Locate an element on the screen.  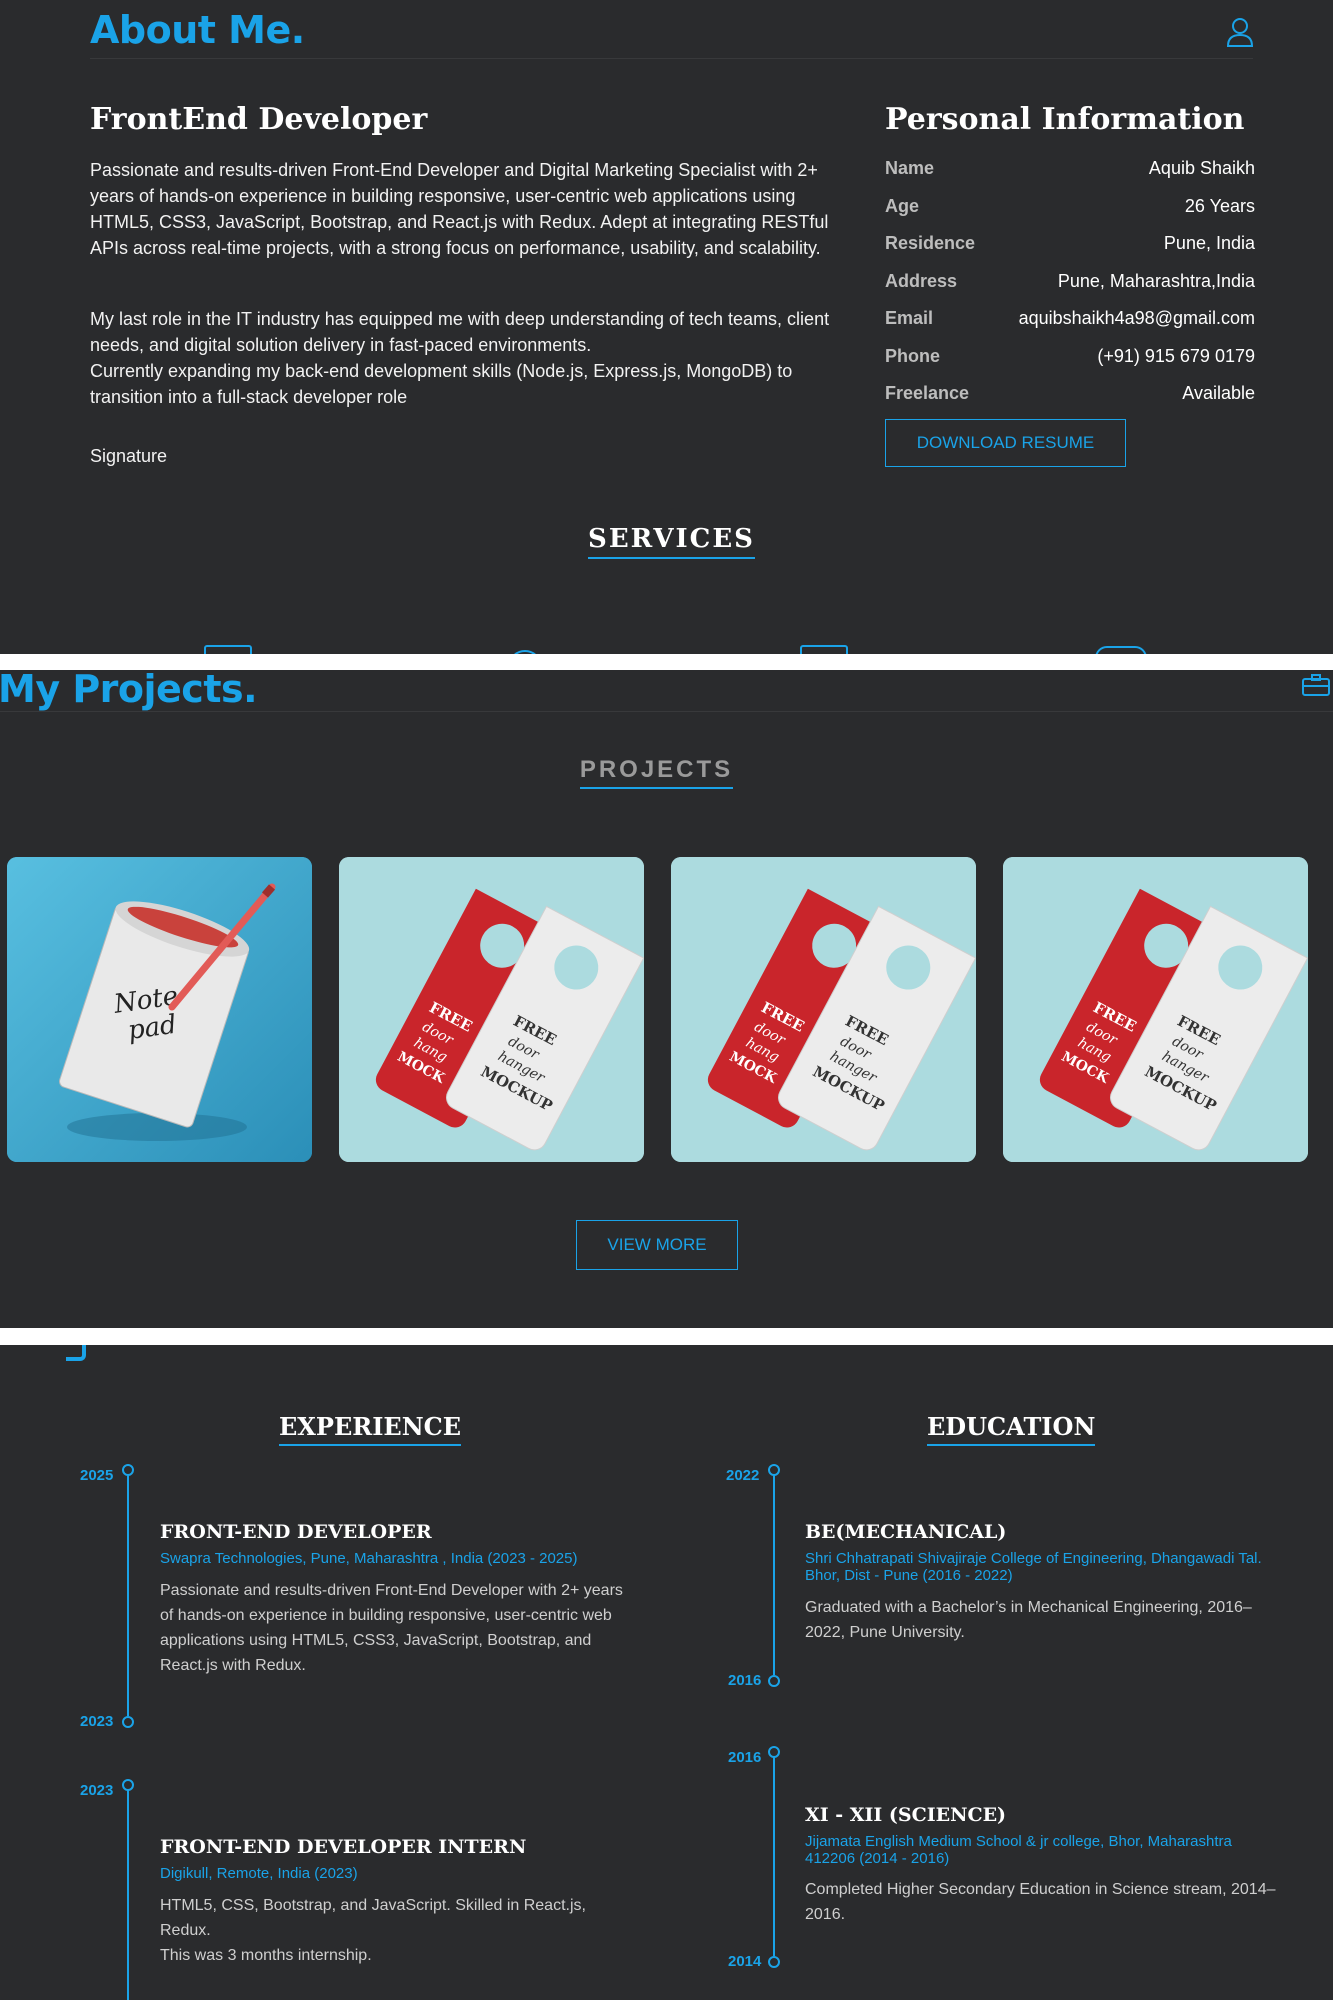
info-label: Address is located at coordinates (921, 280).